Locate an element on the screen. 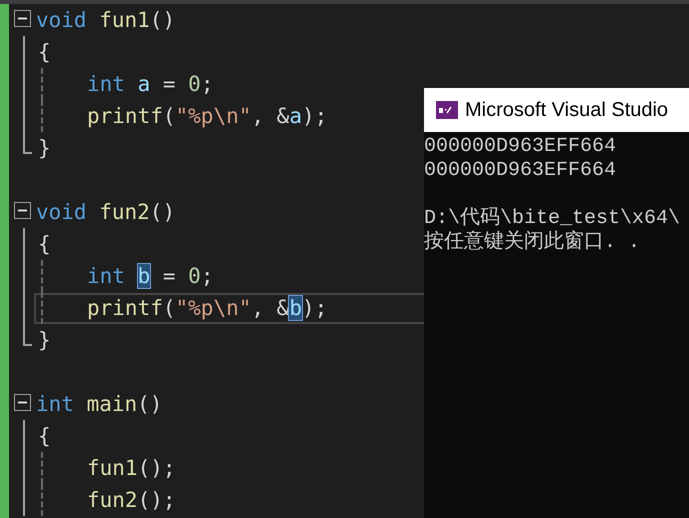 The height and width of the screenshot is (518, 689). code-line: int b = 0; is located at coordinates (150, 276).